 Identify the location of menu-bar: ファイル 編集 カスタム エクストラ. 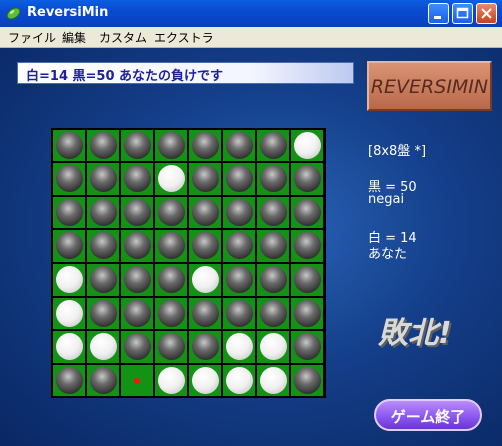
(251, 37).